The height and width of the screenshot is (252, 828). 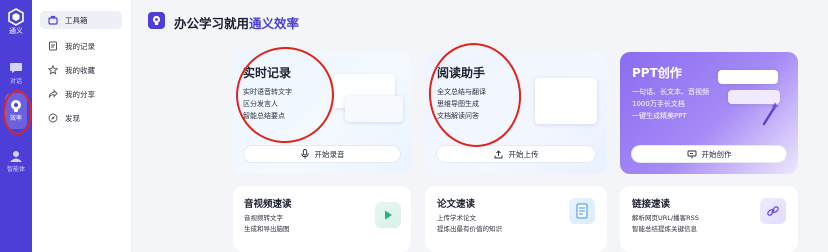 I want to click on button-label: 开始上传, so click(x=523, y=154).